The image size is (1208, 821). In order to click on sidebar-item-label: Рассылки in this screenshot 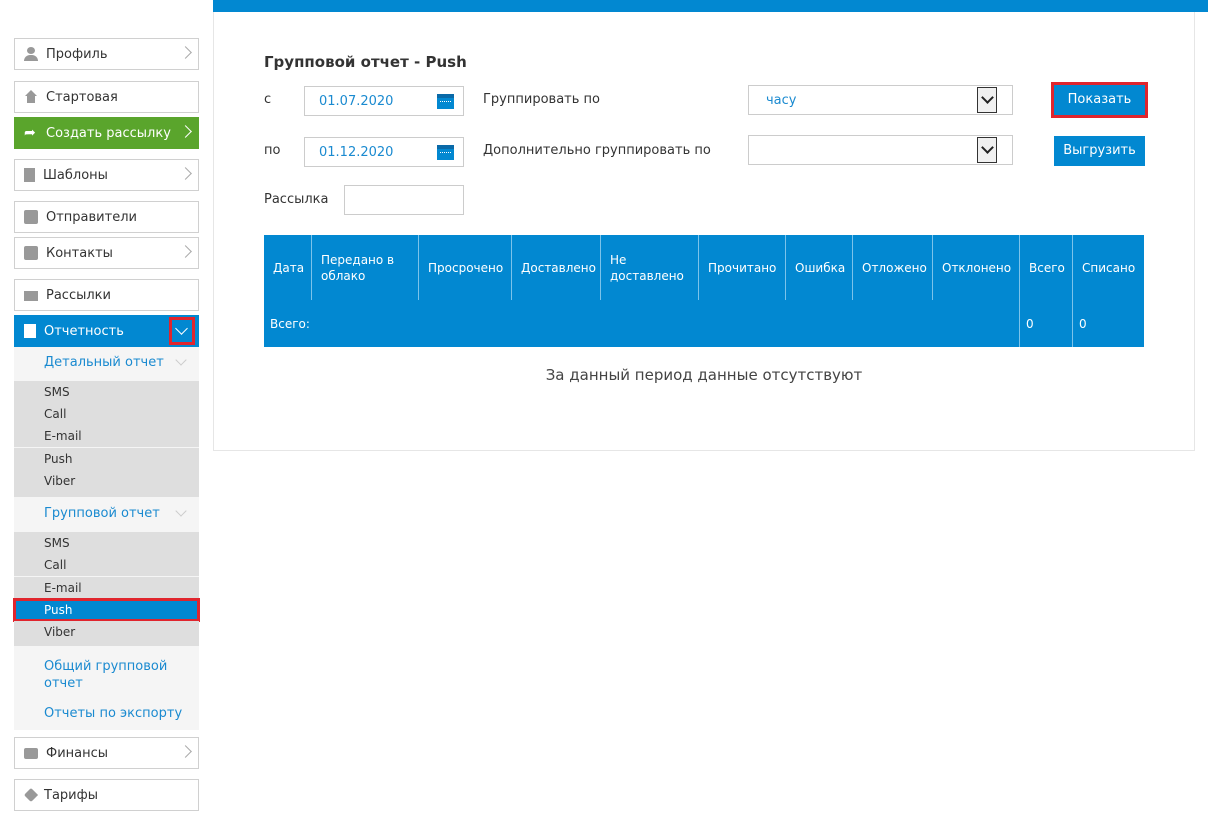, I will do `click(78, 295)`.